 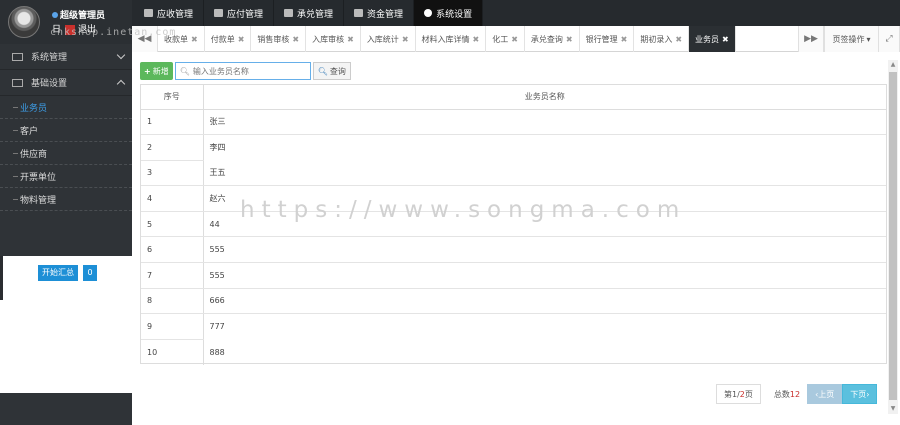 What do you see at coordinates (17, 56) in the screenshot?
I see `edit-icon` at bounding box center [17, 56].